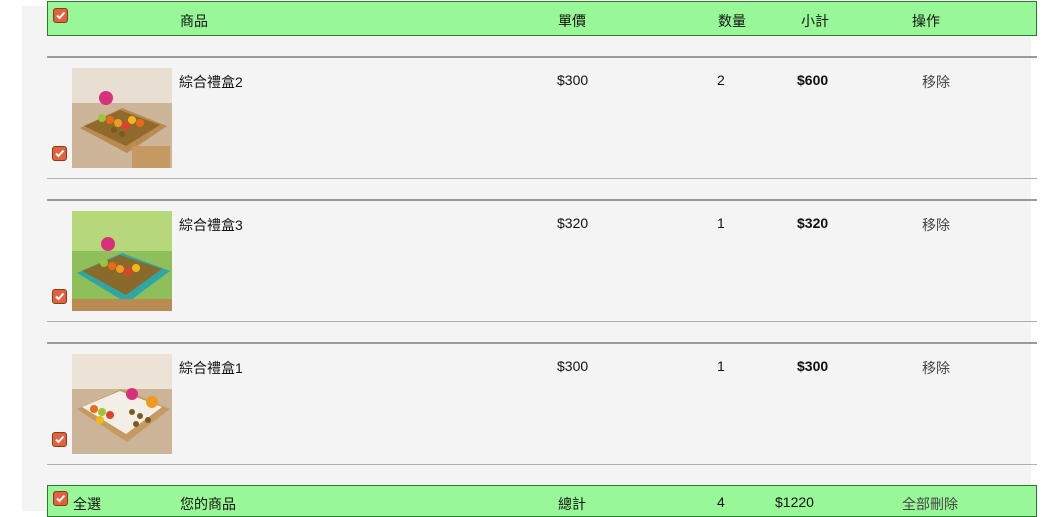  Describe the element at coordinates (721, 80) in the screenshot. I see `quantity: 2` at that location.